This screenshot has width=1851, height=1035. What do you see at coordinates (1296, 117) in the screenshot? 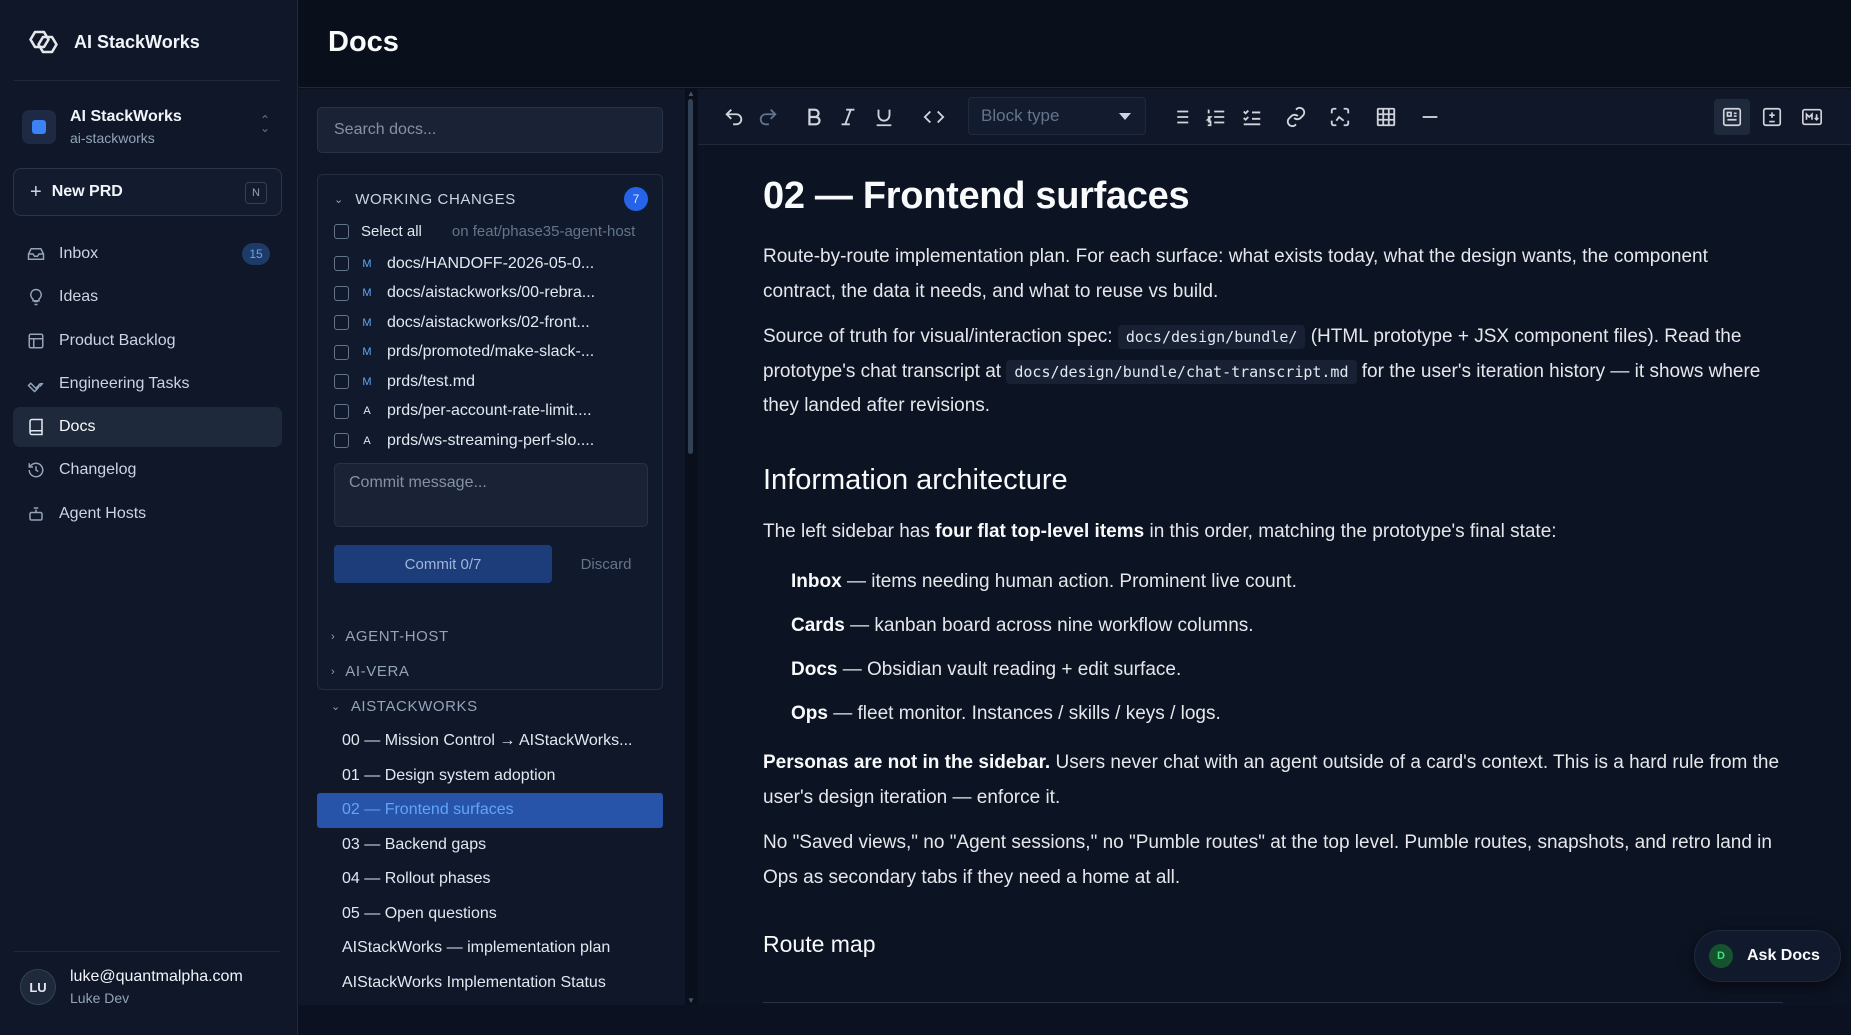
I see `link-icon` at bounding box center [1296, 117].